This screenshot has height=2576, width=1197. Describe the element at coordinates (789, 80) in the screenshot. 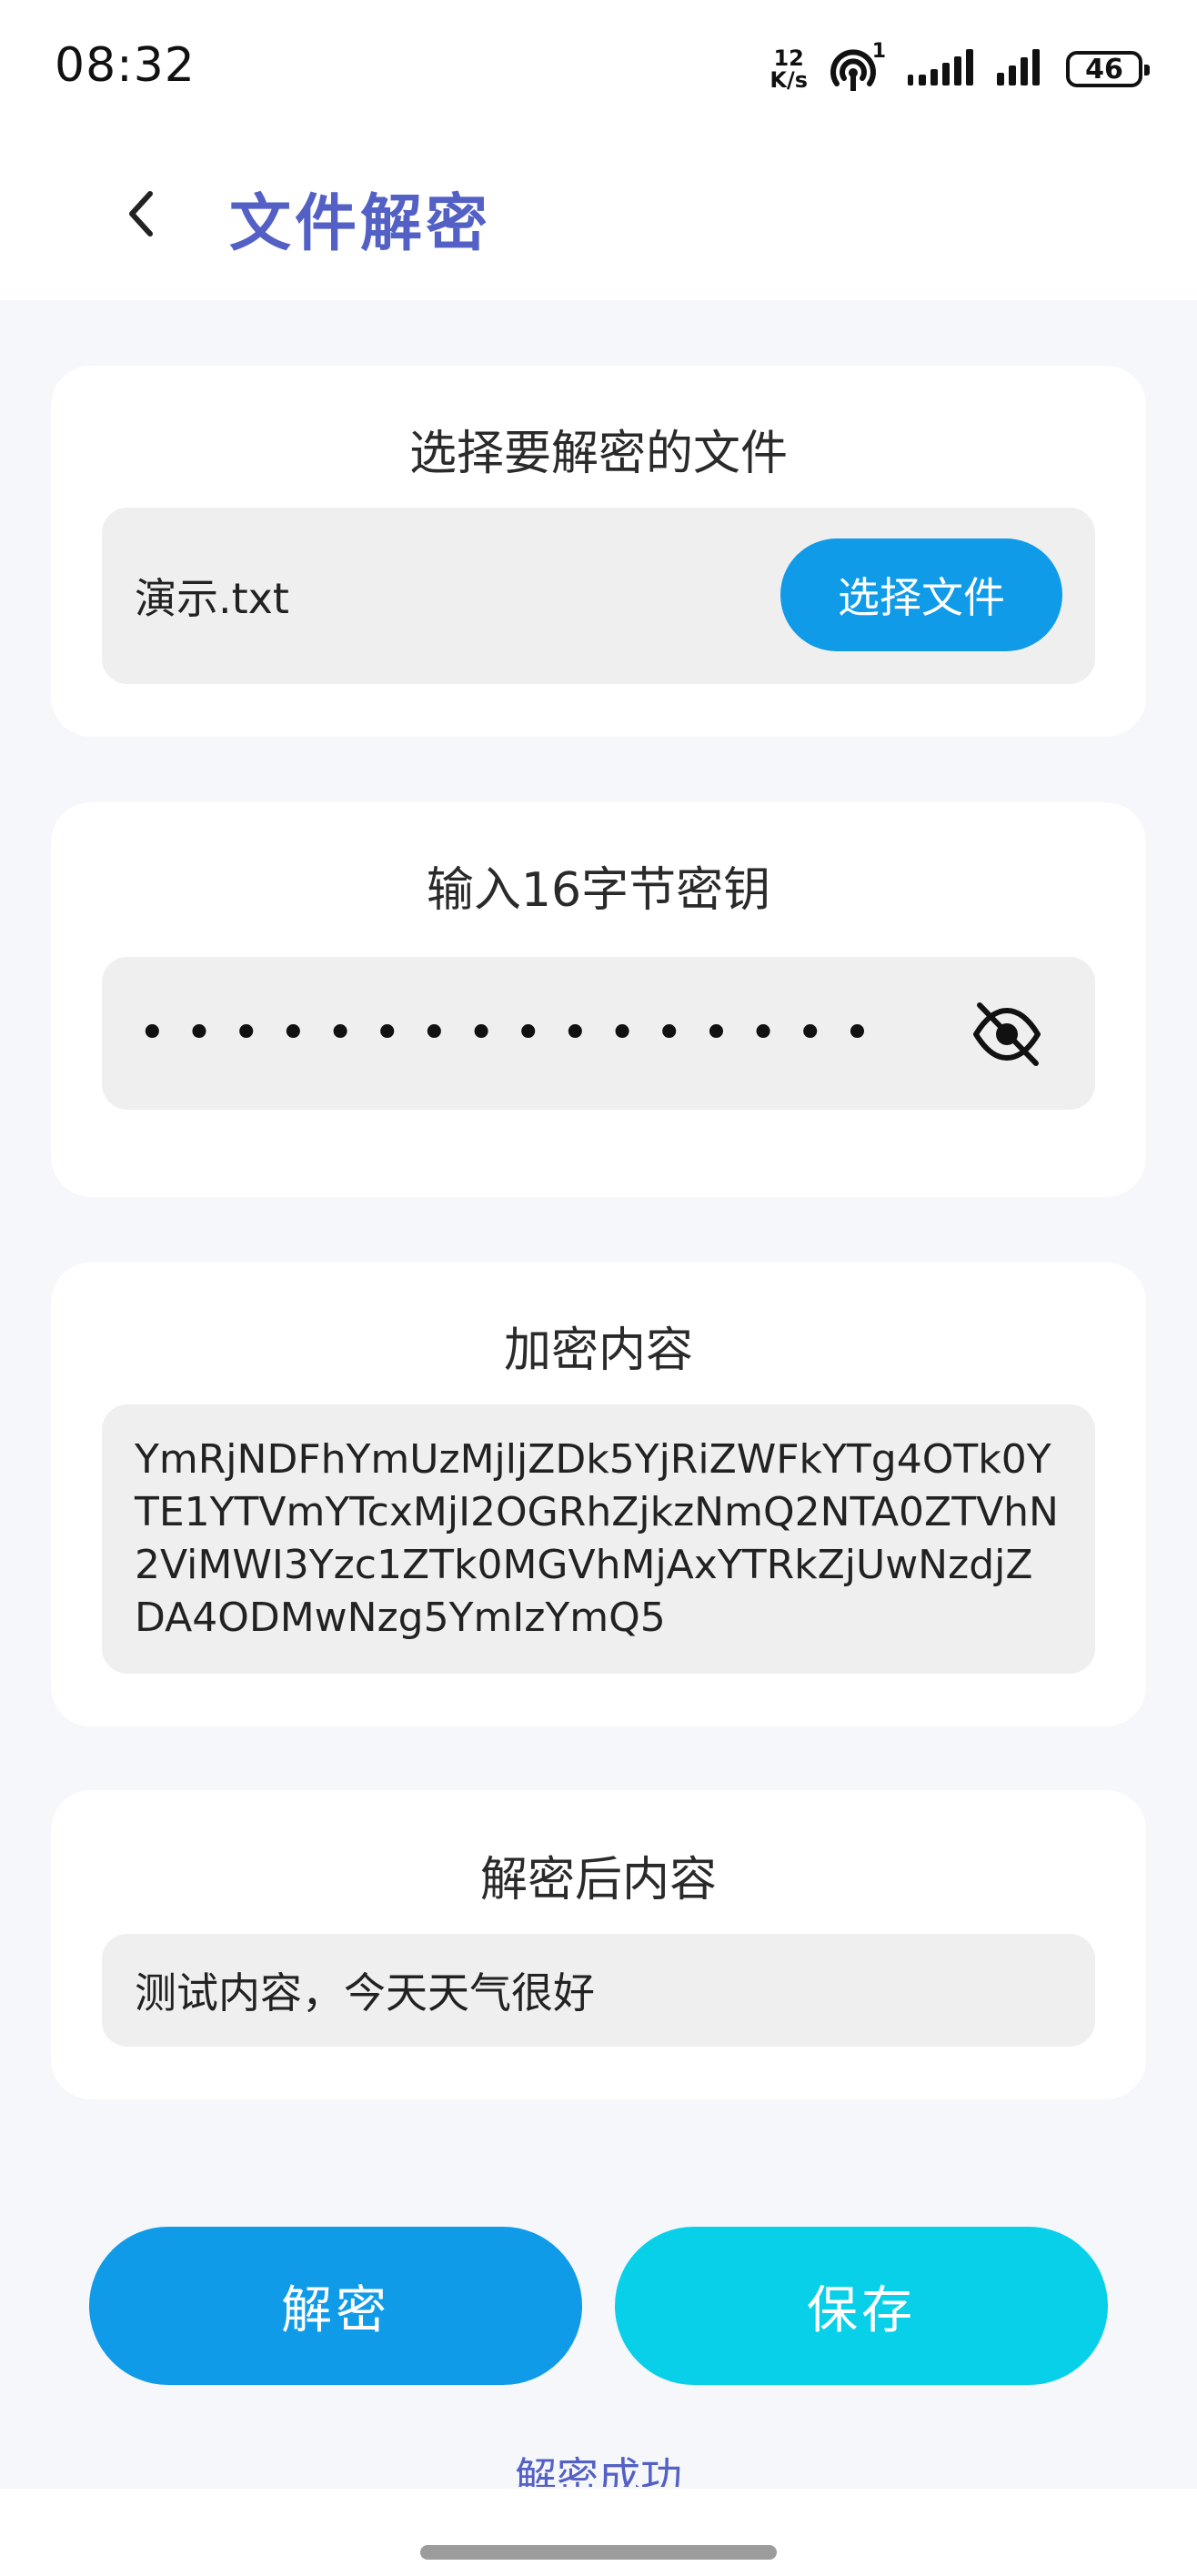

I see `network-speed-unit: K/s` at that location.